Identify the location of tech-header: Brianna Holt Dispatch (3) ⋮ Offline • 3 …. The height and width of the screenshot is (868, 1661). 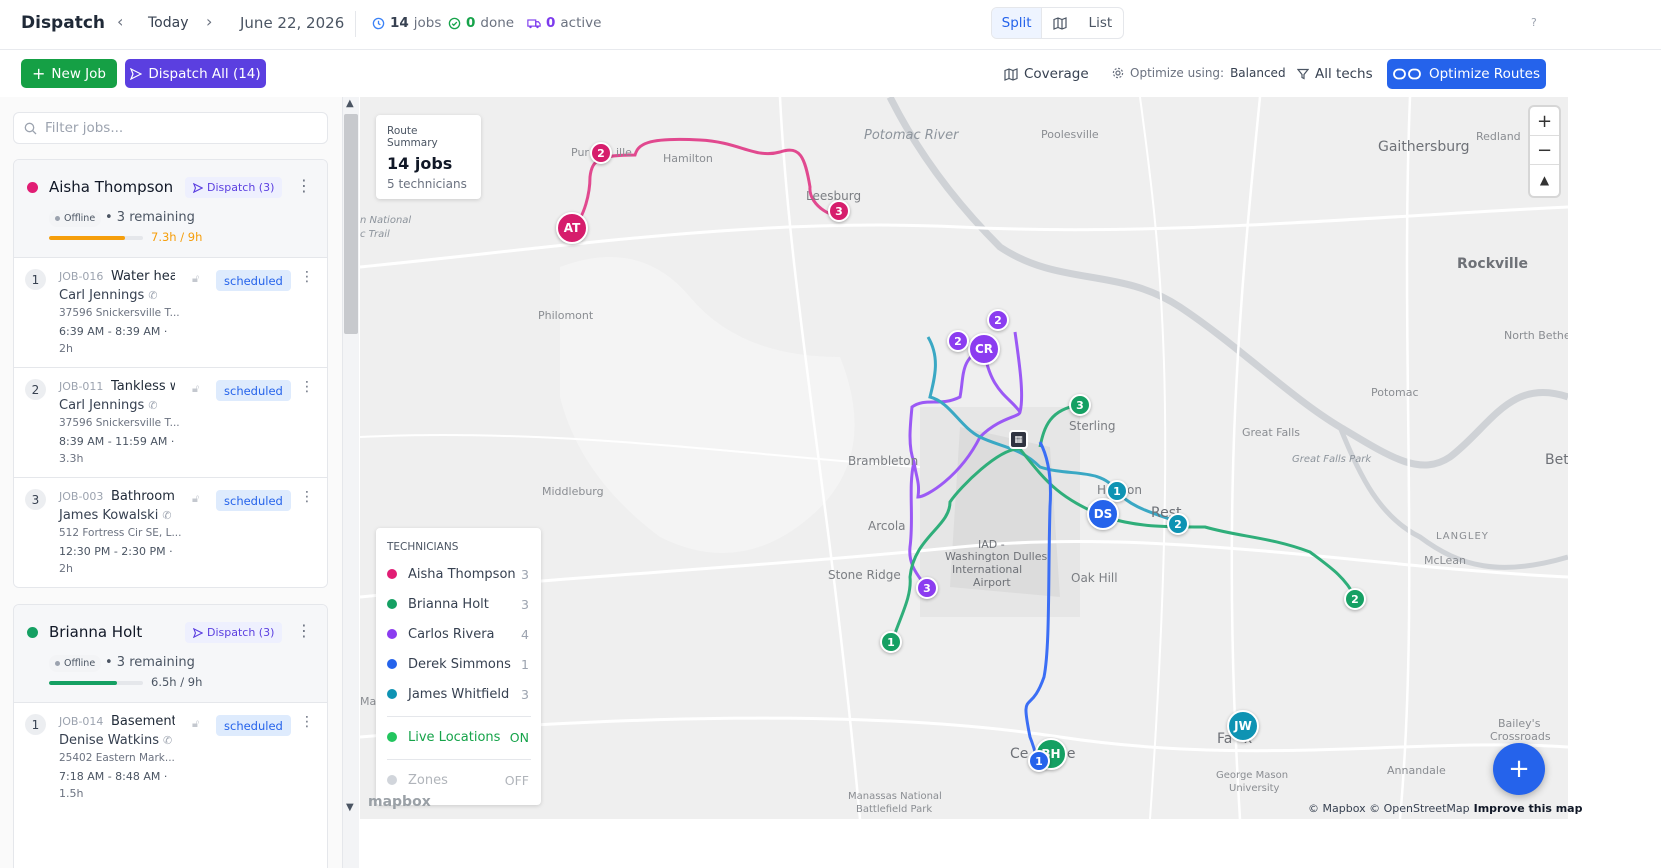
(170, 654).